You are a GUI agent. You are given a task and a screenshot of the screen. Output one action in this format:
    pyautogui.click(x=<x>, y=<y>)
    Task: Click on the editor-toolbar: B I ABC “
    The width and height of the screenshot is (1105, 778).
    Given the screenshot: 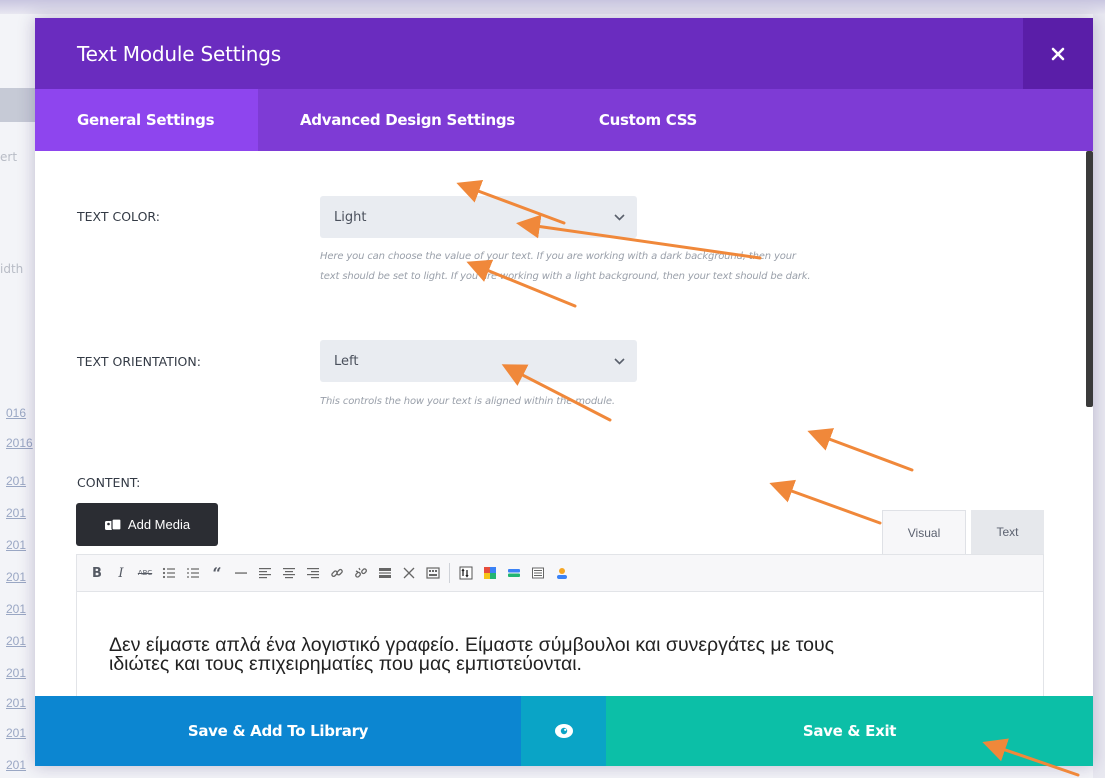 What is the action you would take?
    pyautogui.click(x=560, y=573)
    